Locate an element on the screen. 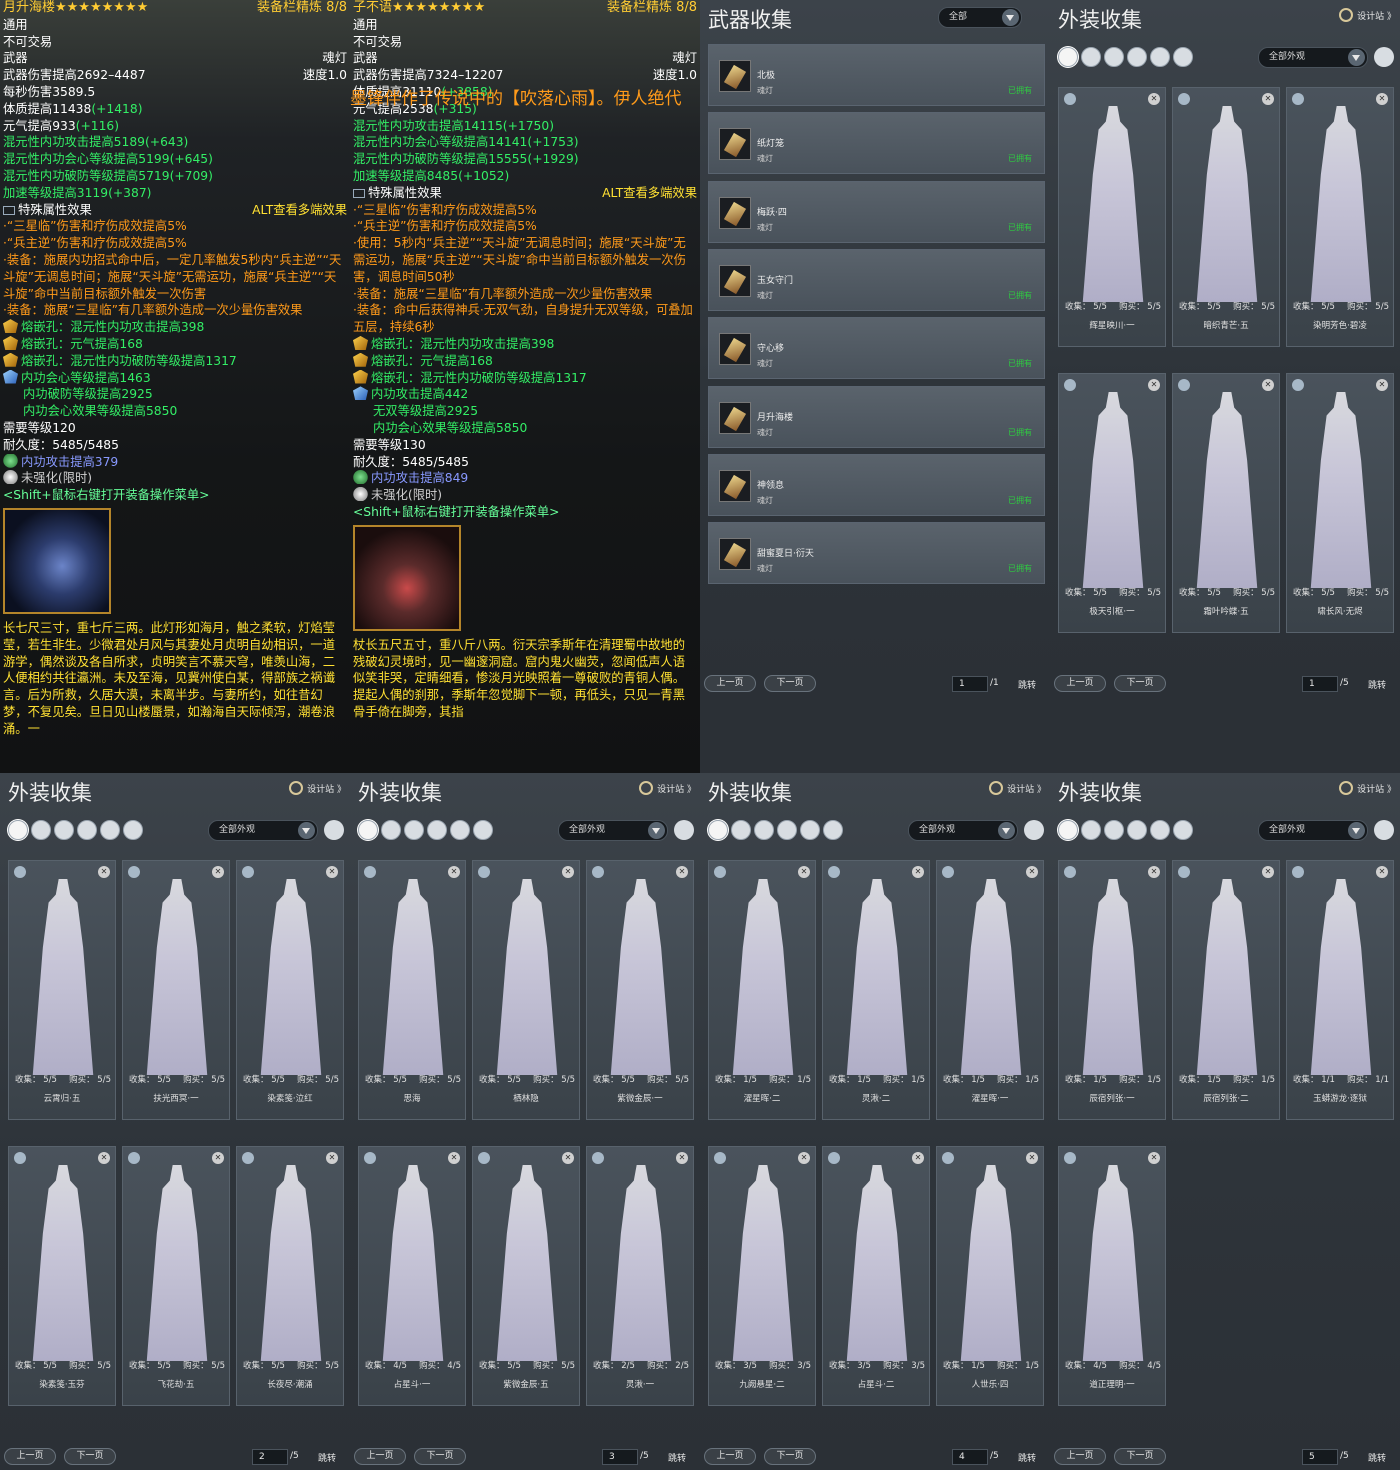  weapon-list-item: 纸灯笼 魂灯 已拥有 is located at coordinates (876, 143).